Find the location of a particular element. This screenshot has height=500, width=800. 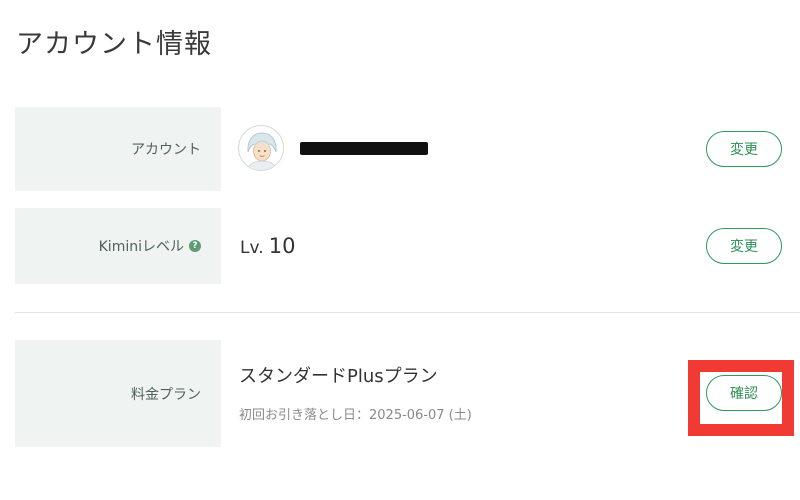

level-number: 10 is located at coordinates (282, 246).